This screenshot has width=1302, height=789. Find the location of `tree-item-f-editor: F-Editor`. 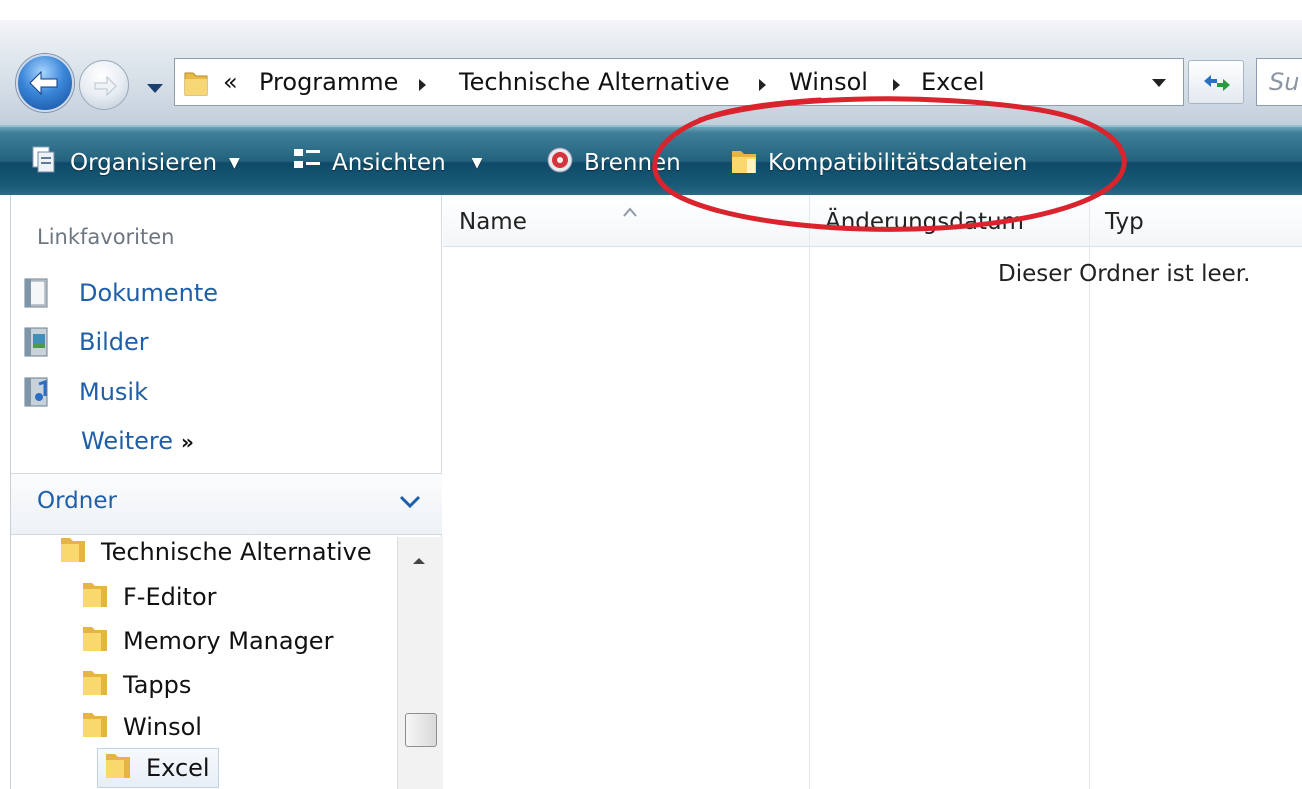

tree-item-f-editor: F-Editor is located at coordinates (149, 597).